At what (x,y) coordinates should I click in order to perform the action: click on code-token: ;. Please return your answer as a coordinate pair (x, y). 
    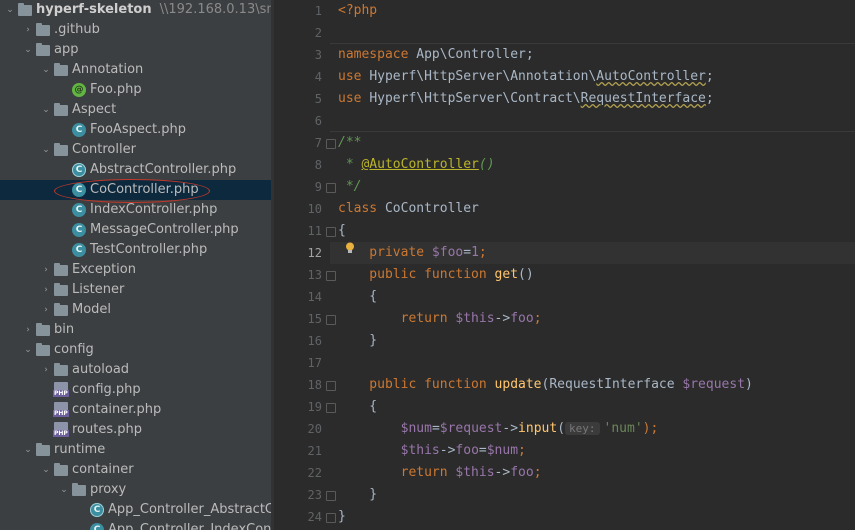
    Looking at the image, I should click on (482, 252).